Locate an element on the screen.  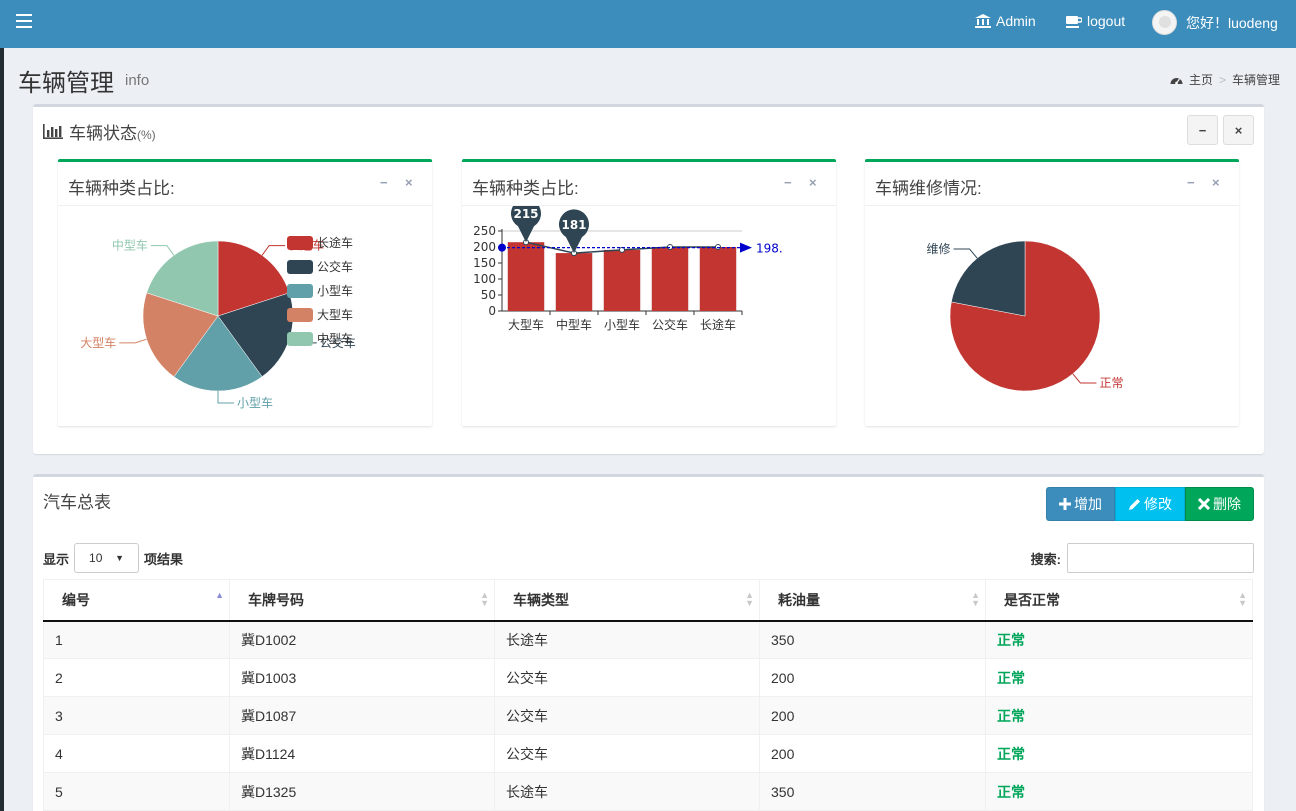
legend-label: 公交车 is located at coordinates (335, 266).